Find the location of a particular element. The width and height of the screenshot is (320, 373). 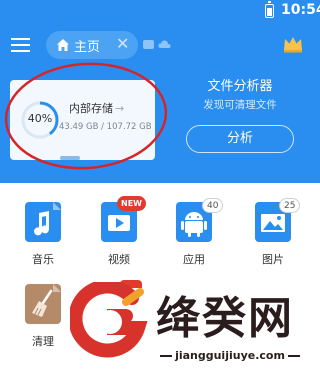

arrow-right-icon: → is located at coordinates (120, 108).